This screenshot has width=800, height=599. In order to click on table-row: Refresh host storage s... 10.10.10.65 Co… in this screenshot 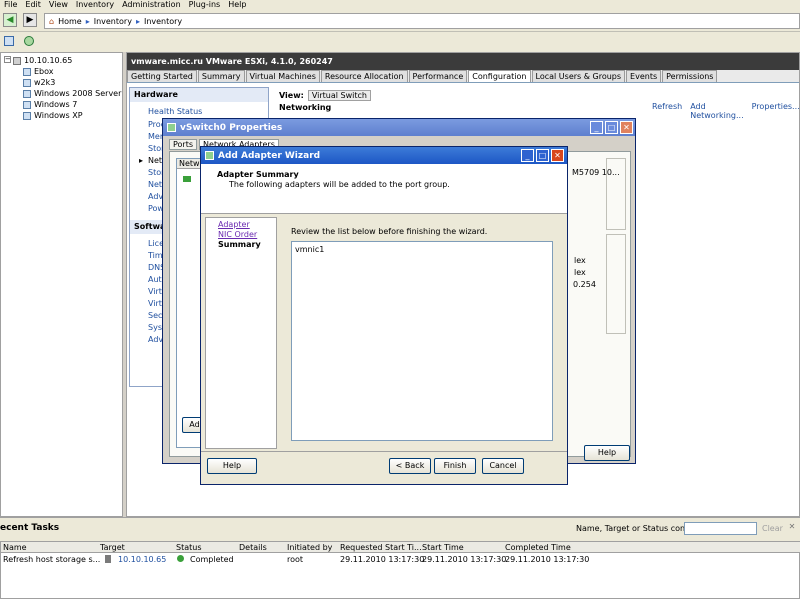, I will do `click(400, 561)`.